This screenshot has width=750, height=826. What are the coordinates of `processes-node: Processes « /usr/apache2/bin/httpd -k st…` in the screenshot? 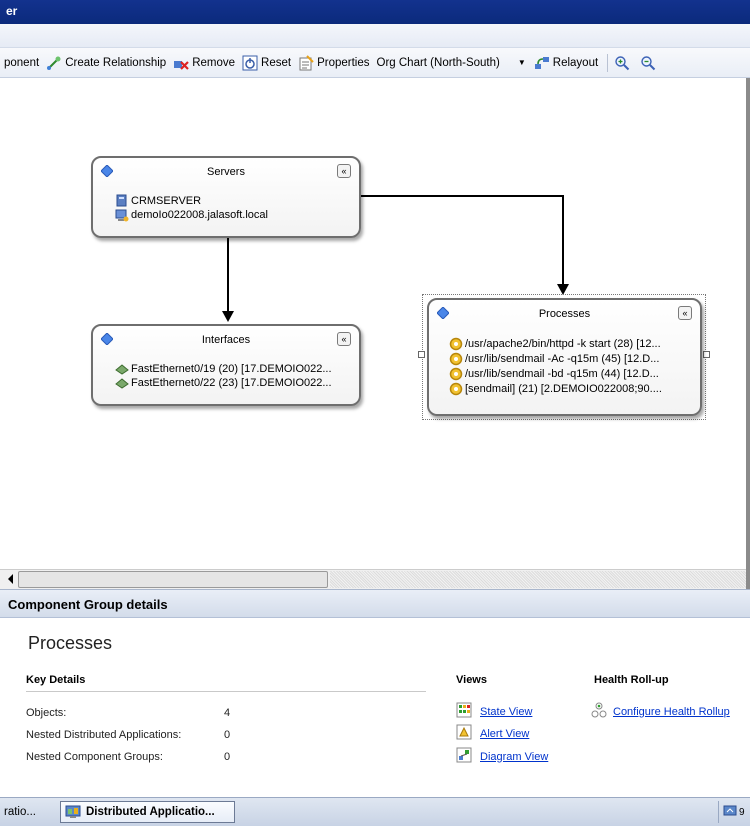 It's located at (564, 357).